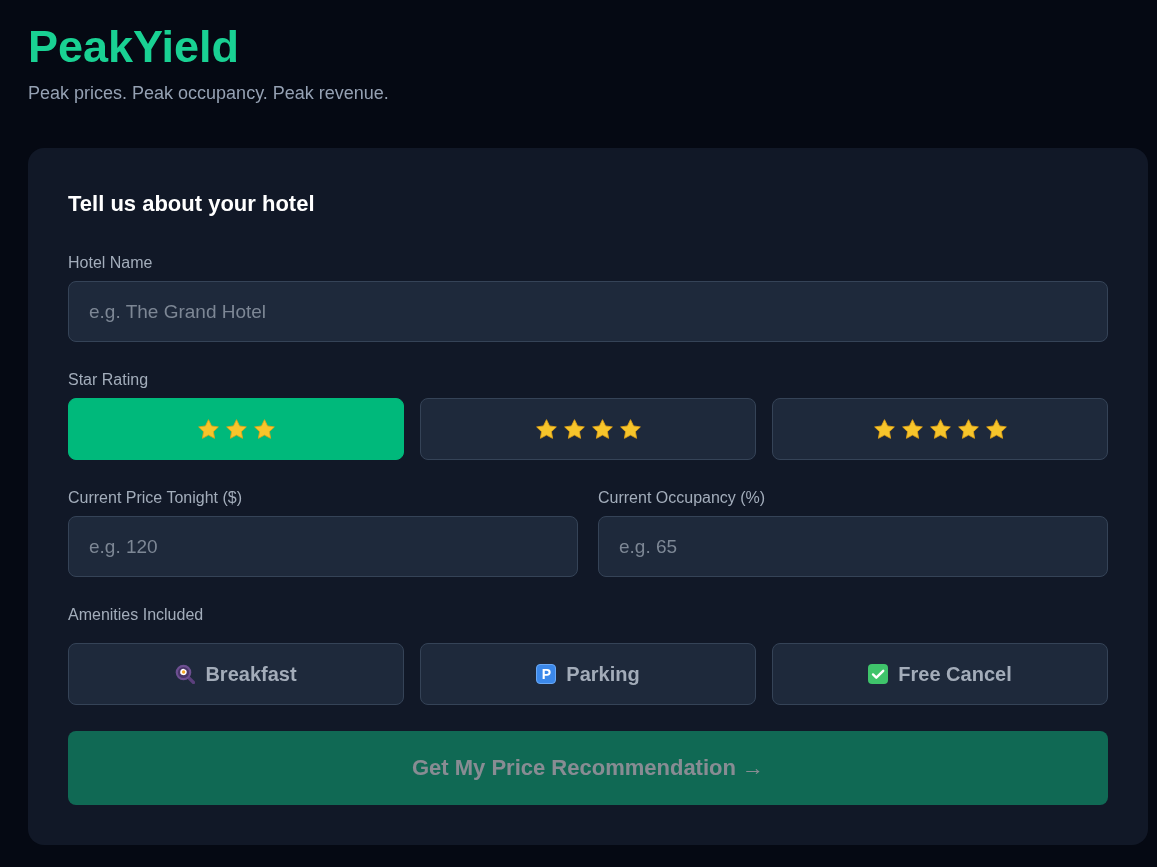 The width and height of the screenshot is (1157, 867). I want to click on field-label: Current Occupancy (%), so click(682, 497).